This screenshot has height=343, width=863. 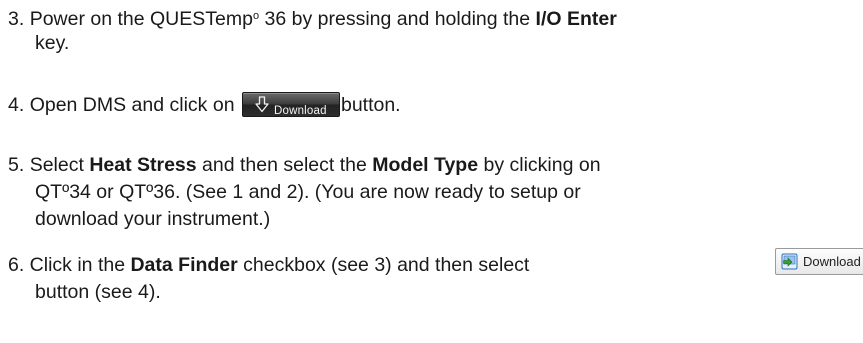 I want to click on step-3-text-c: key., so click(x=52, y=43).